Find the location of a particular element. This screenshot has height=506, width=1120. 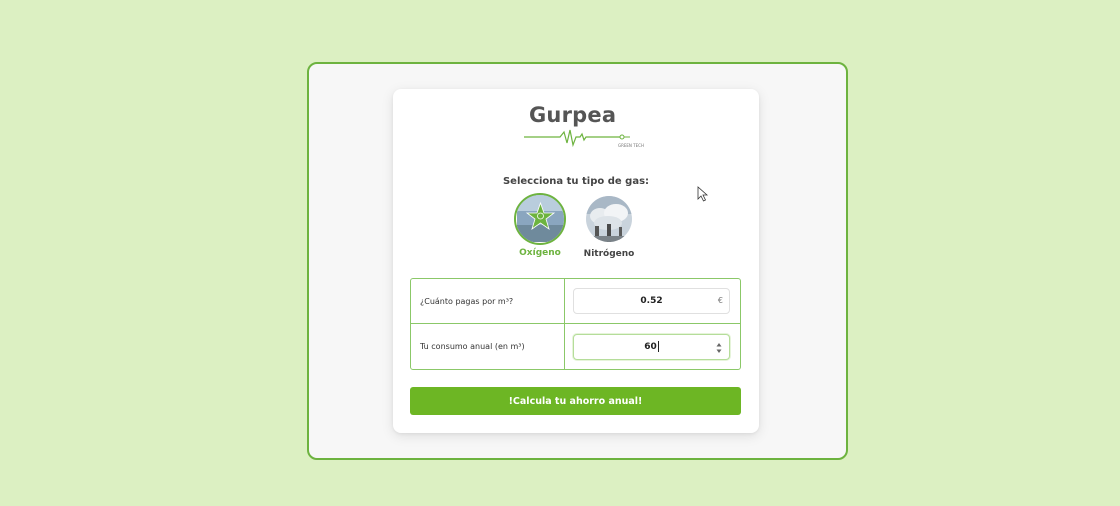

gas-option-oxygen: Oxígeno is located at coordinates (540, 225).